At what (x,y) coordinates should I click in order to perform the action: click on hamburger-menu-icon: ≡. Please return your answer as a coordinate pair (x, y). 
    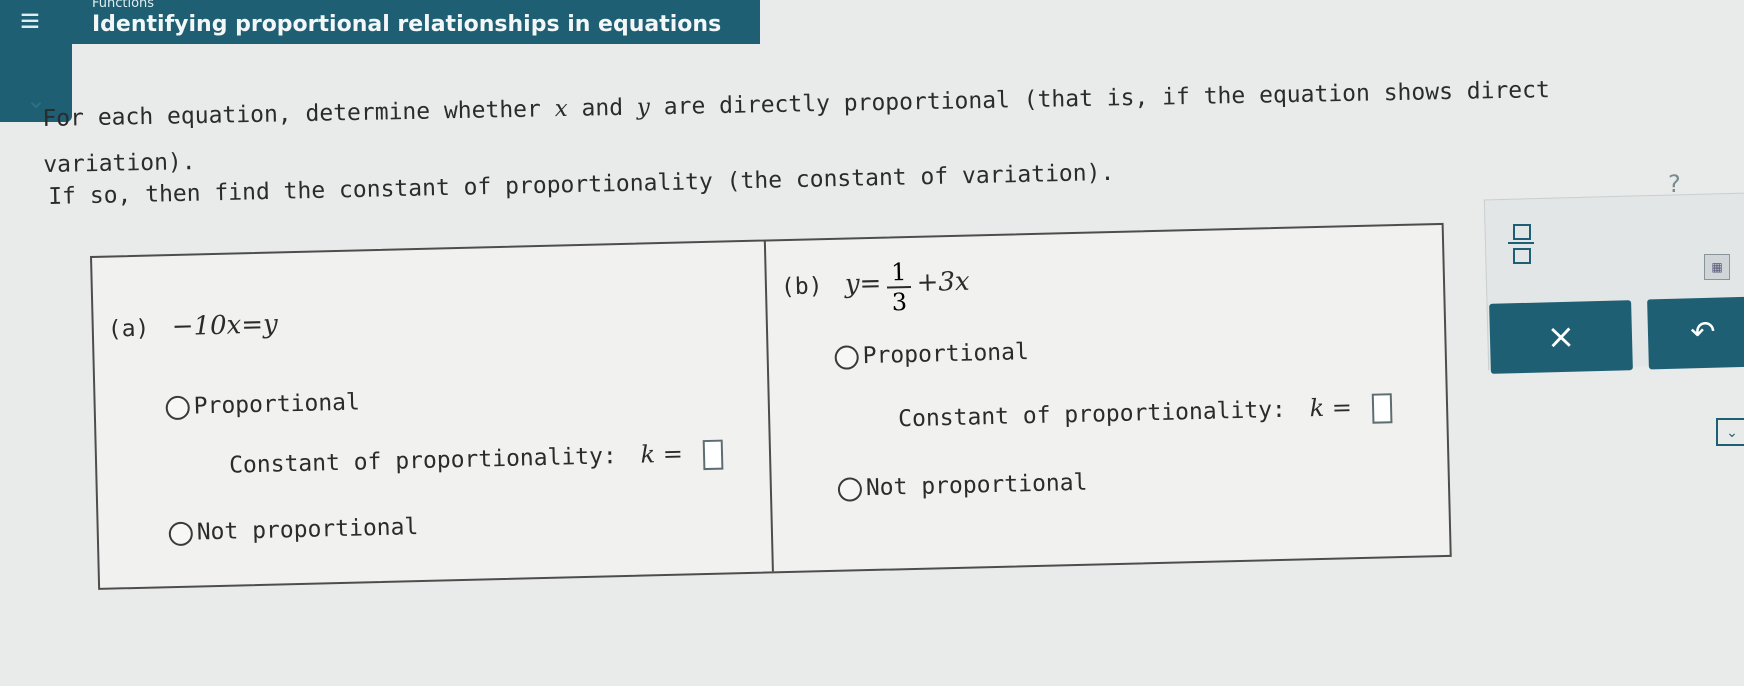
    Looking at the image, I should click on (30, 22).